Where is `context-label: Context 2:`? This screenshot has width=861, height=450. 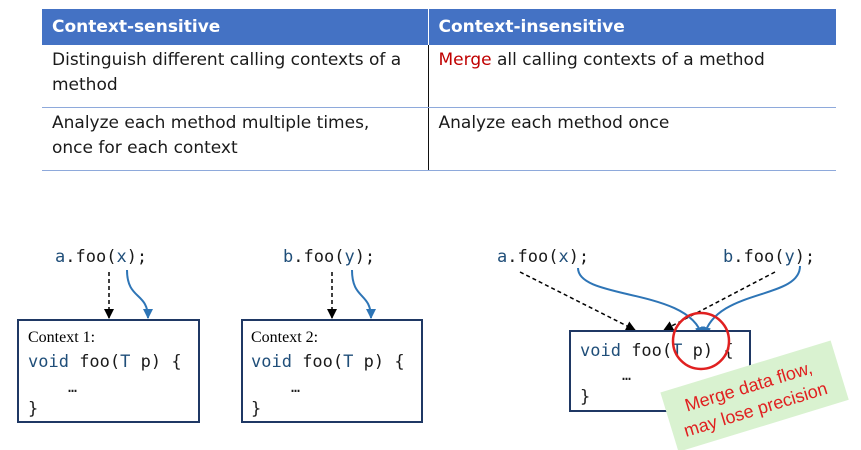 context-label: Context 2: is located at coordinates (284, 337).